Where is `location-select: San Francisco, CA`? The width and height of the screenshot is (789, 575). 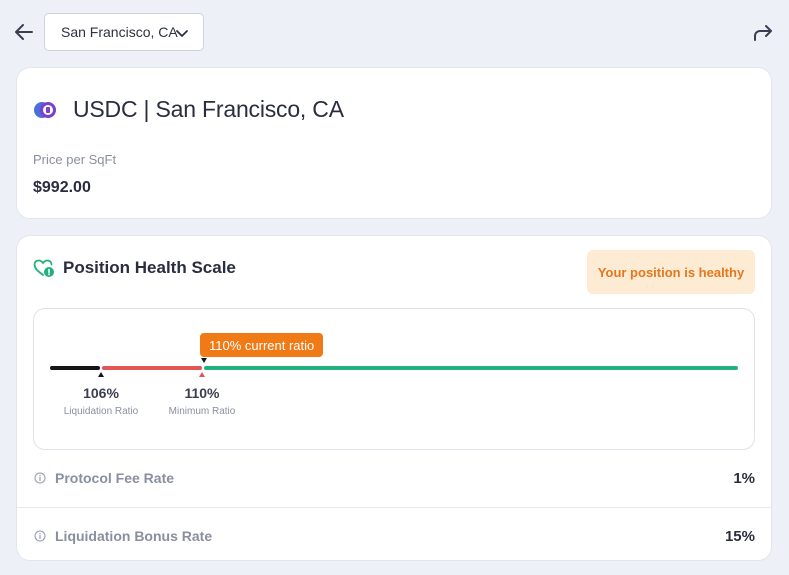
location-select: San Francisco, CA is located at coordinates (124, 32).